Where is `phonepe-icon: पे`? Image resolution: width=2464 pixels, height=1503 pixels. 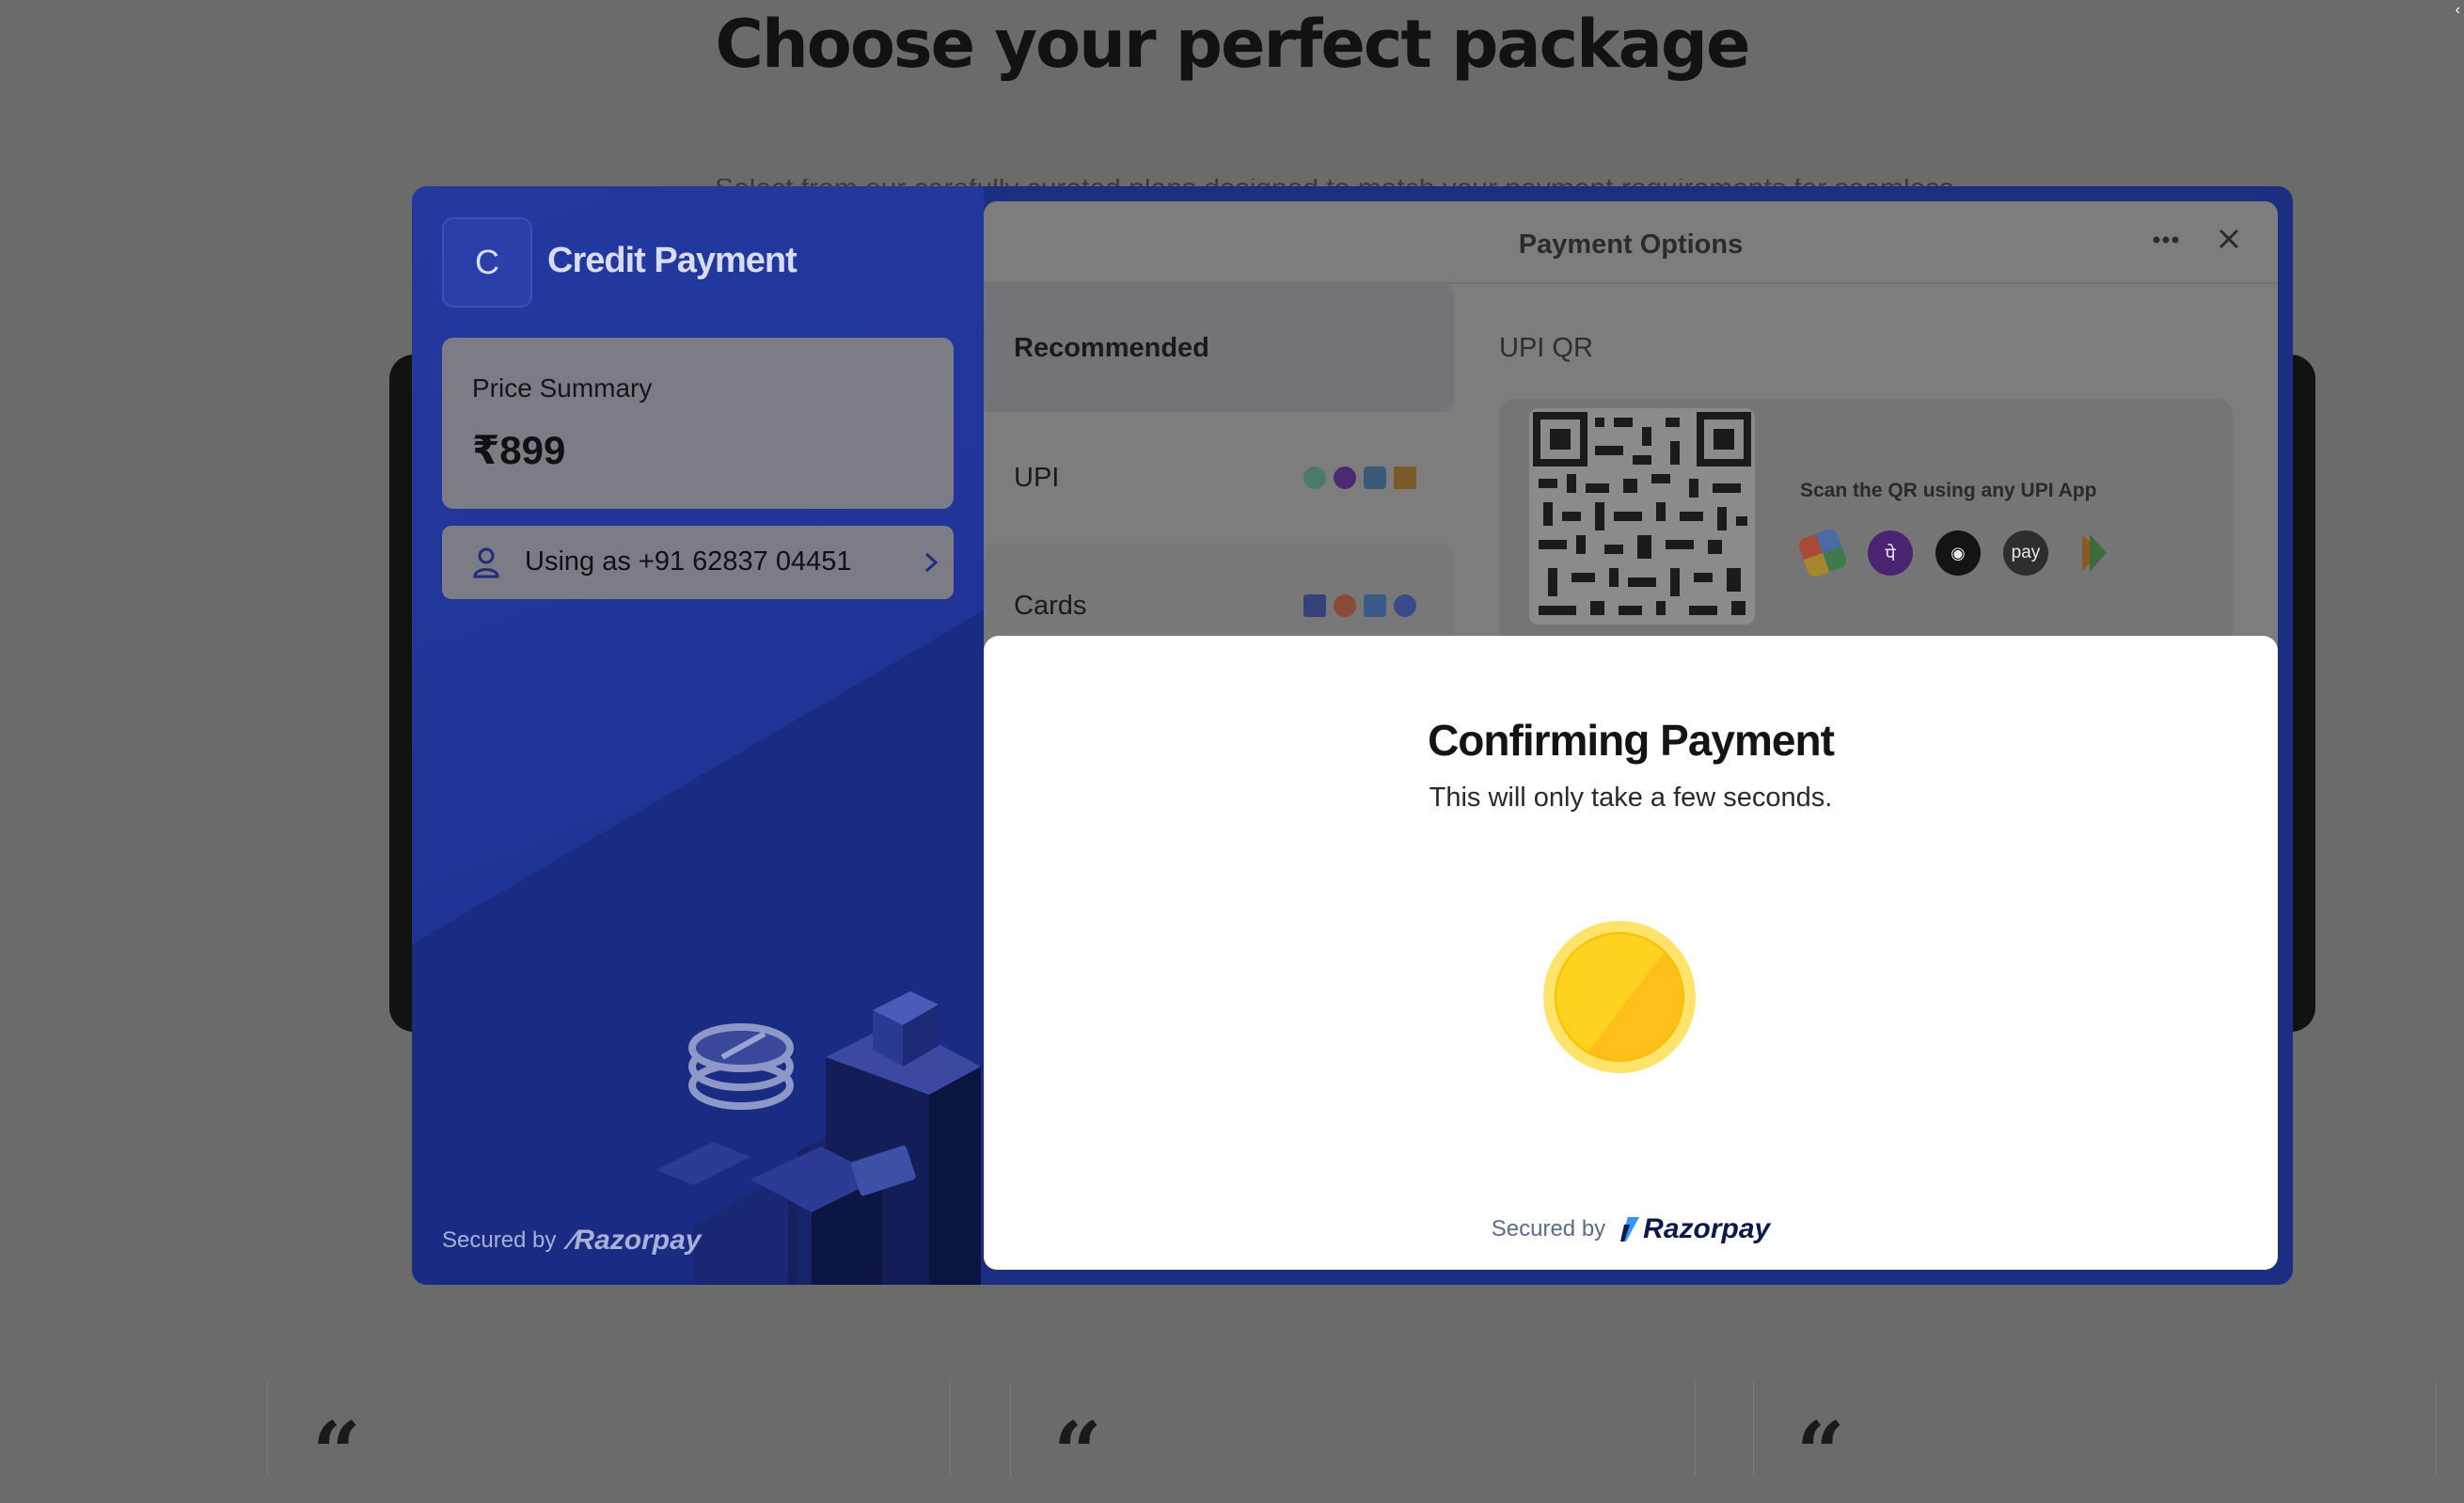
phonepe-icon: पे is located at coordinates (1890, 553).